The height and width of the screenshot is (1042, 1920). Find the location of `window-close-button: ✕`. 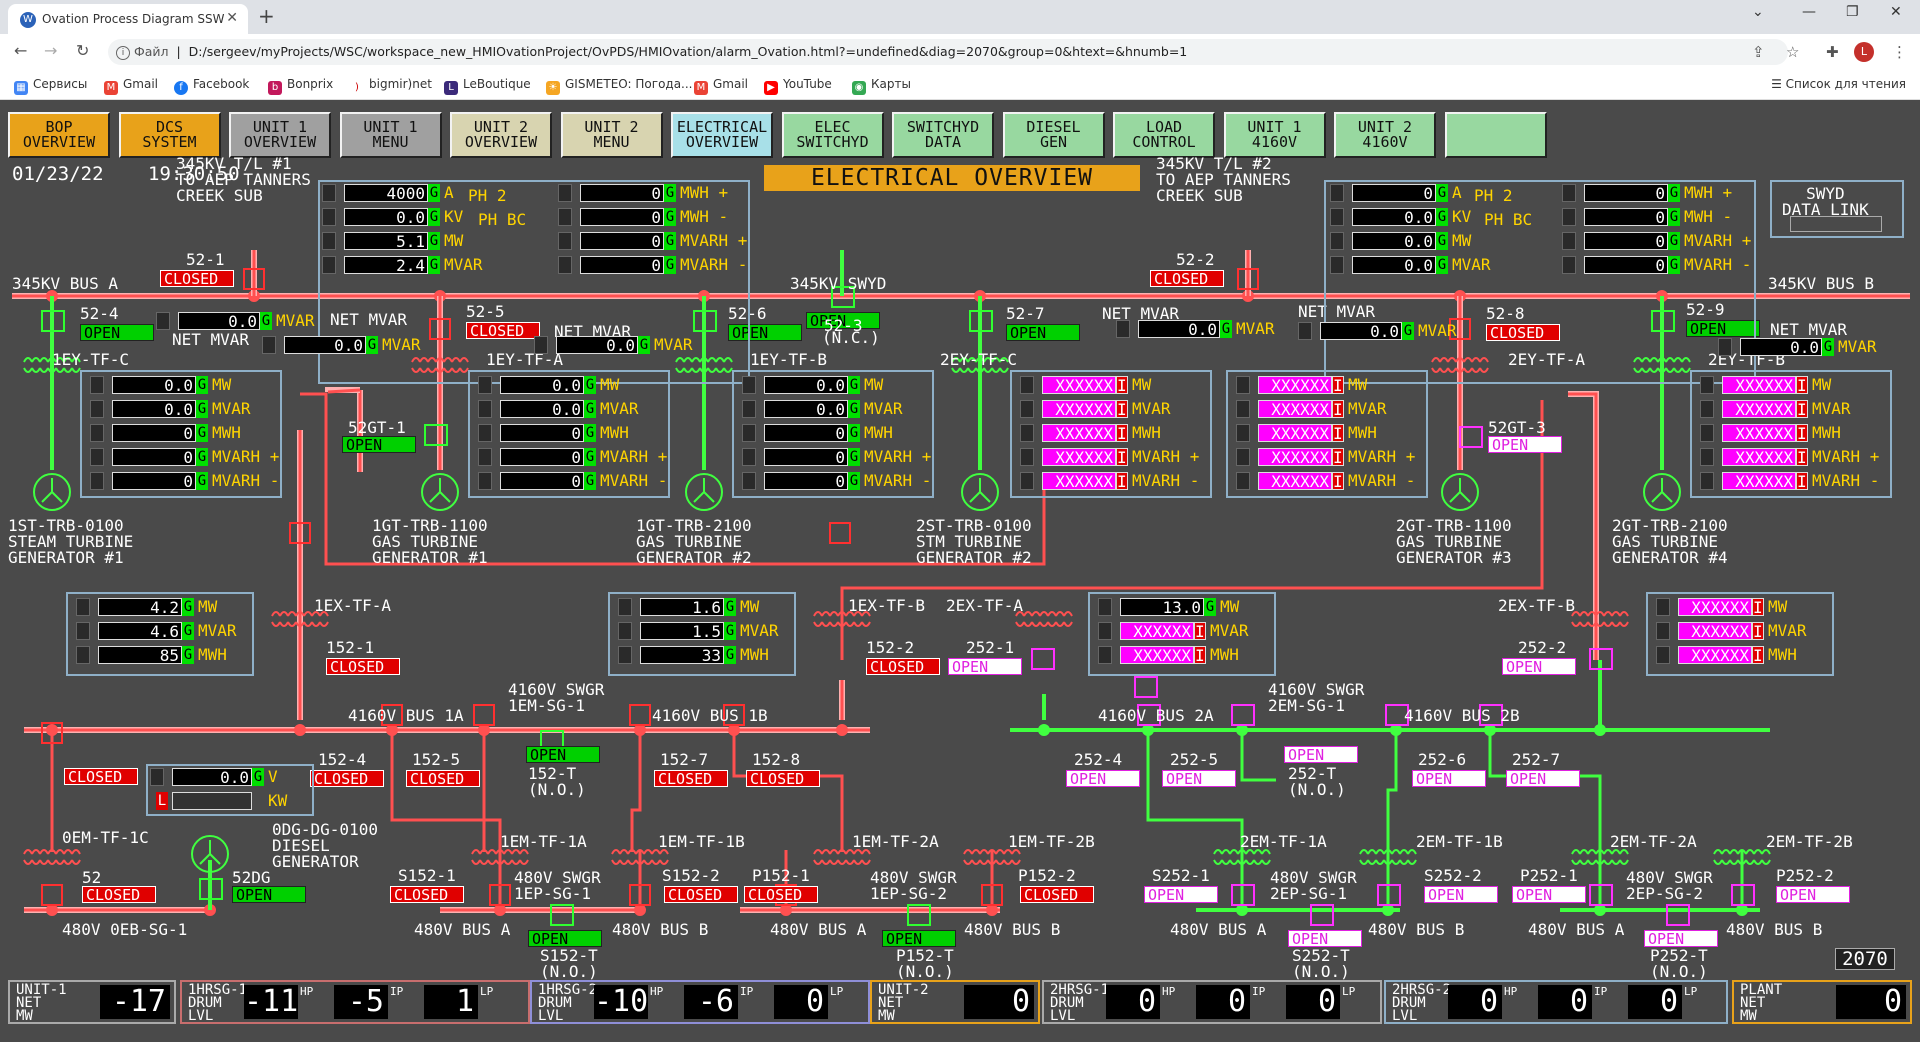

window-close-button: ✕ is located at coordinates (1896, 12).